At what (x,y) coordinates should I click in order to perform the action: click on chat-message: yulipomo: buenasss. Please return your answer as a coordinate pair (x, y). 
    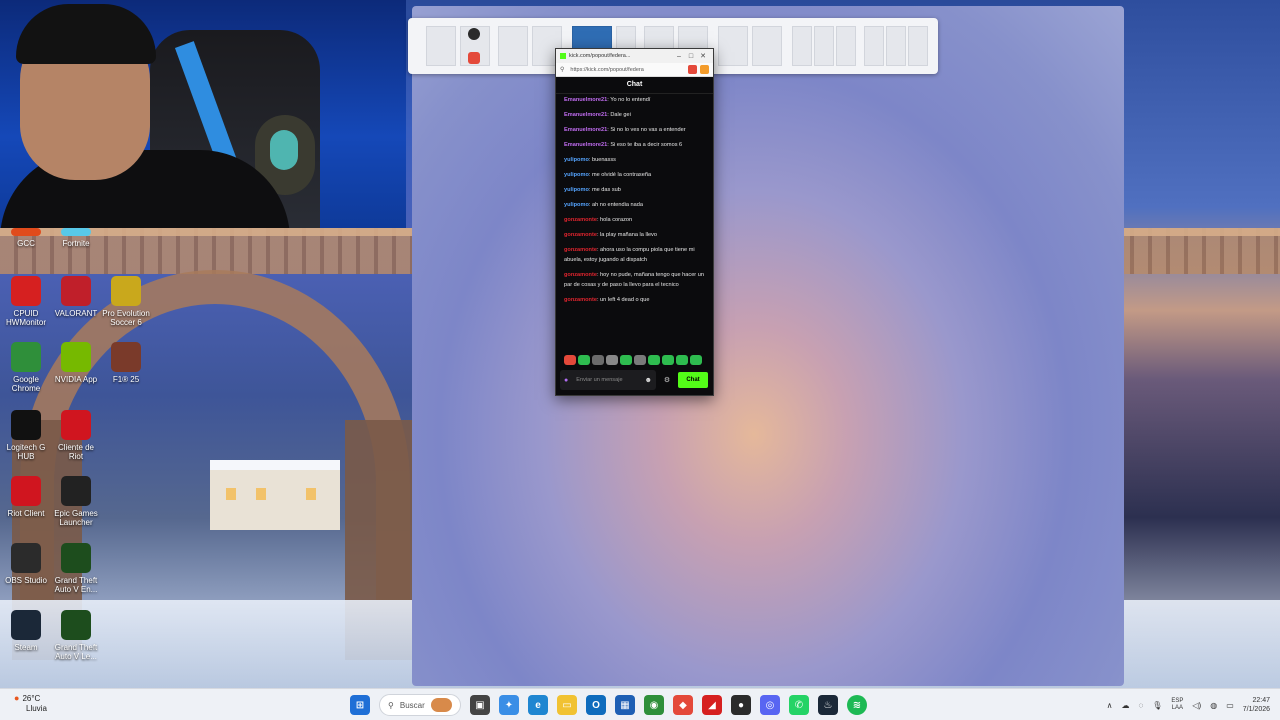
    Looking at the image, I should click on (634, 160).